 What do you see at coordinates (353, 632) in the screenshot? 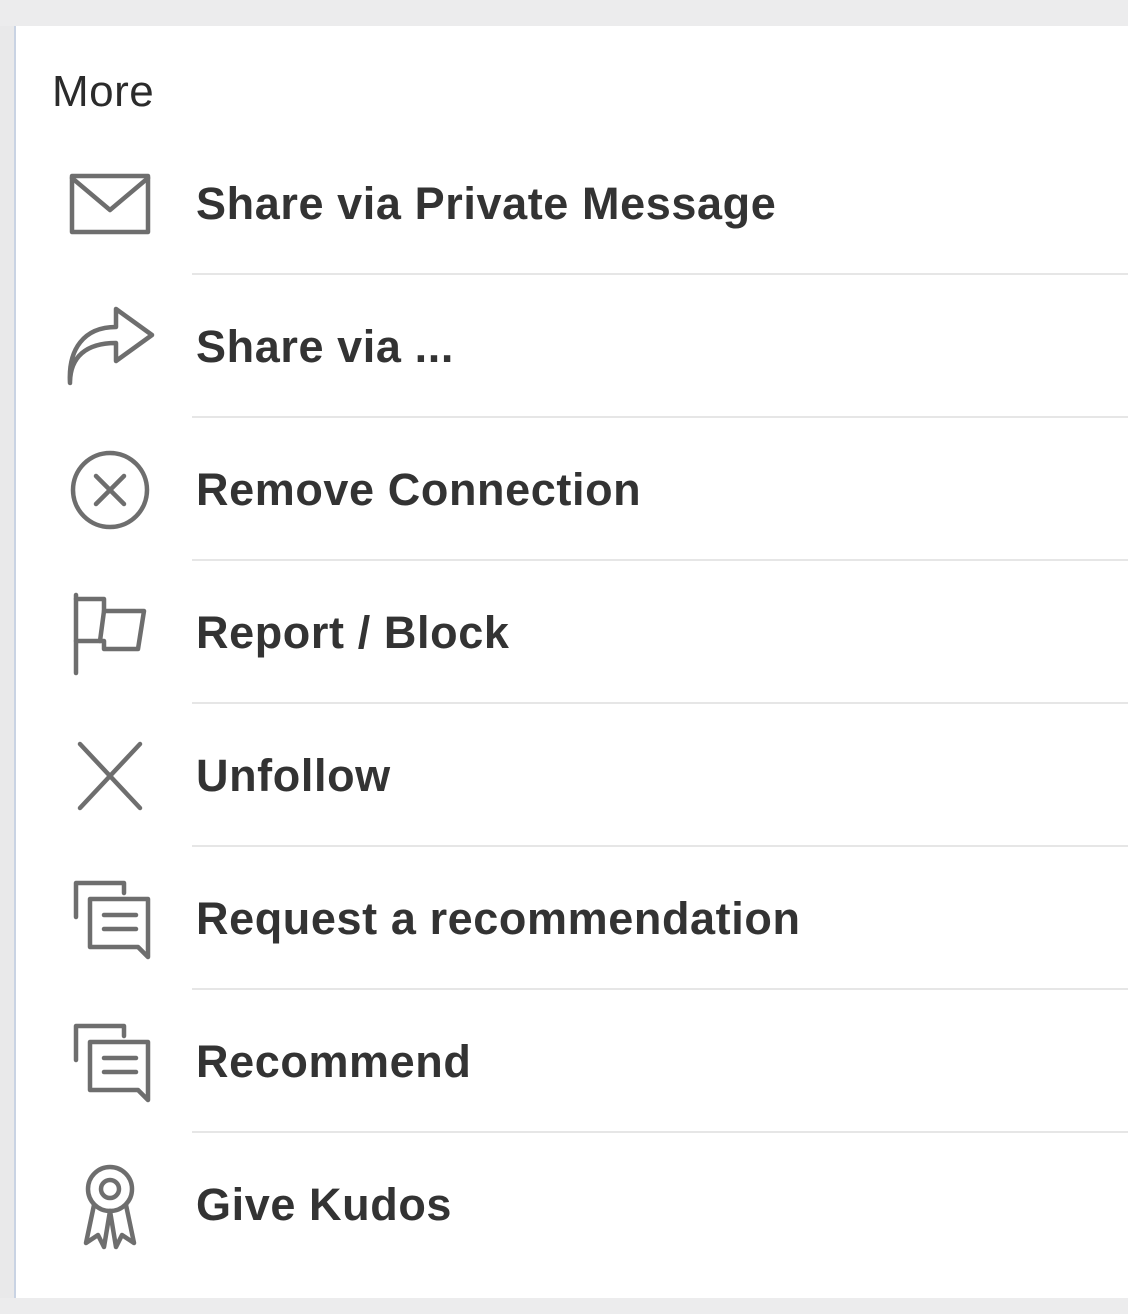
I see `menu-item-label: Report / Block` at bounding box center [353, 632].